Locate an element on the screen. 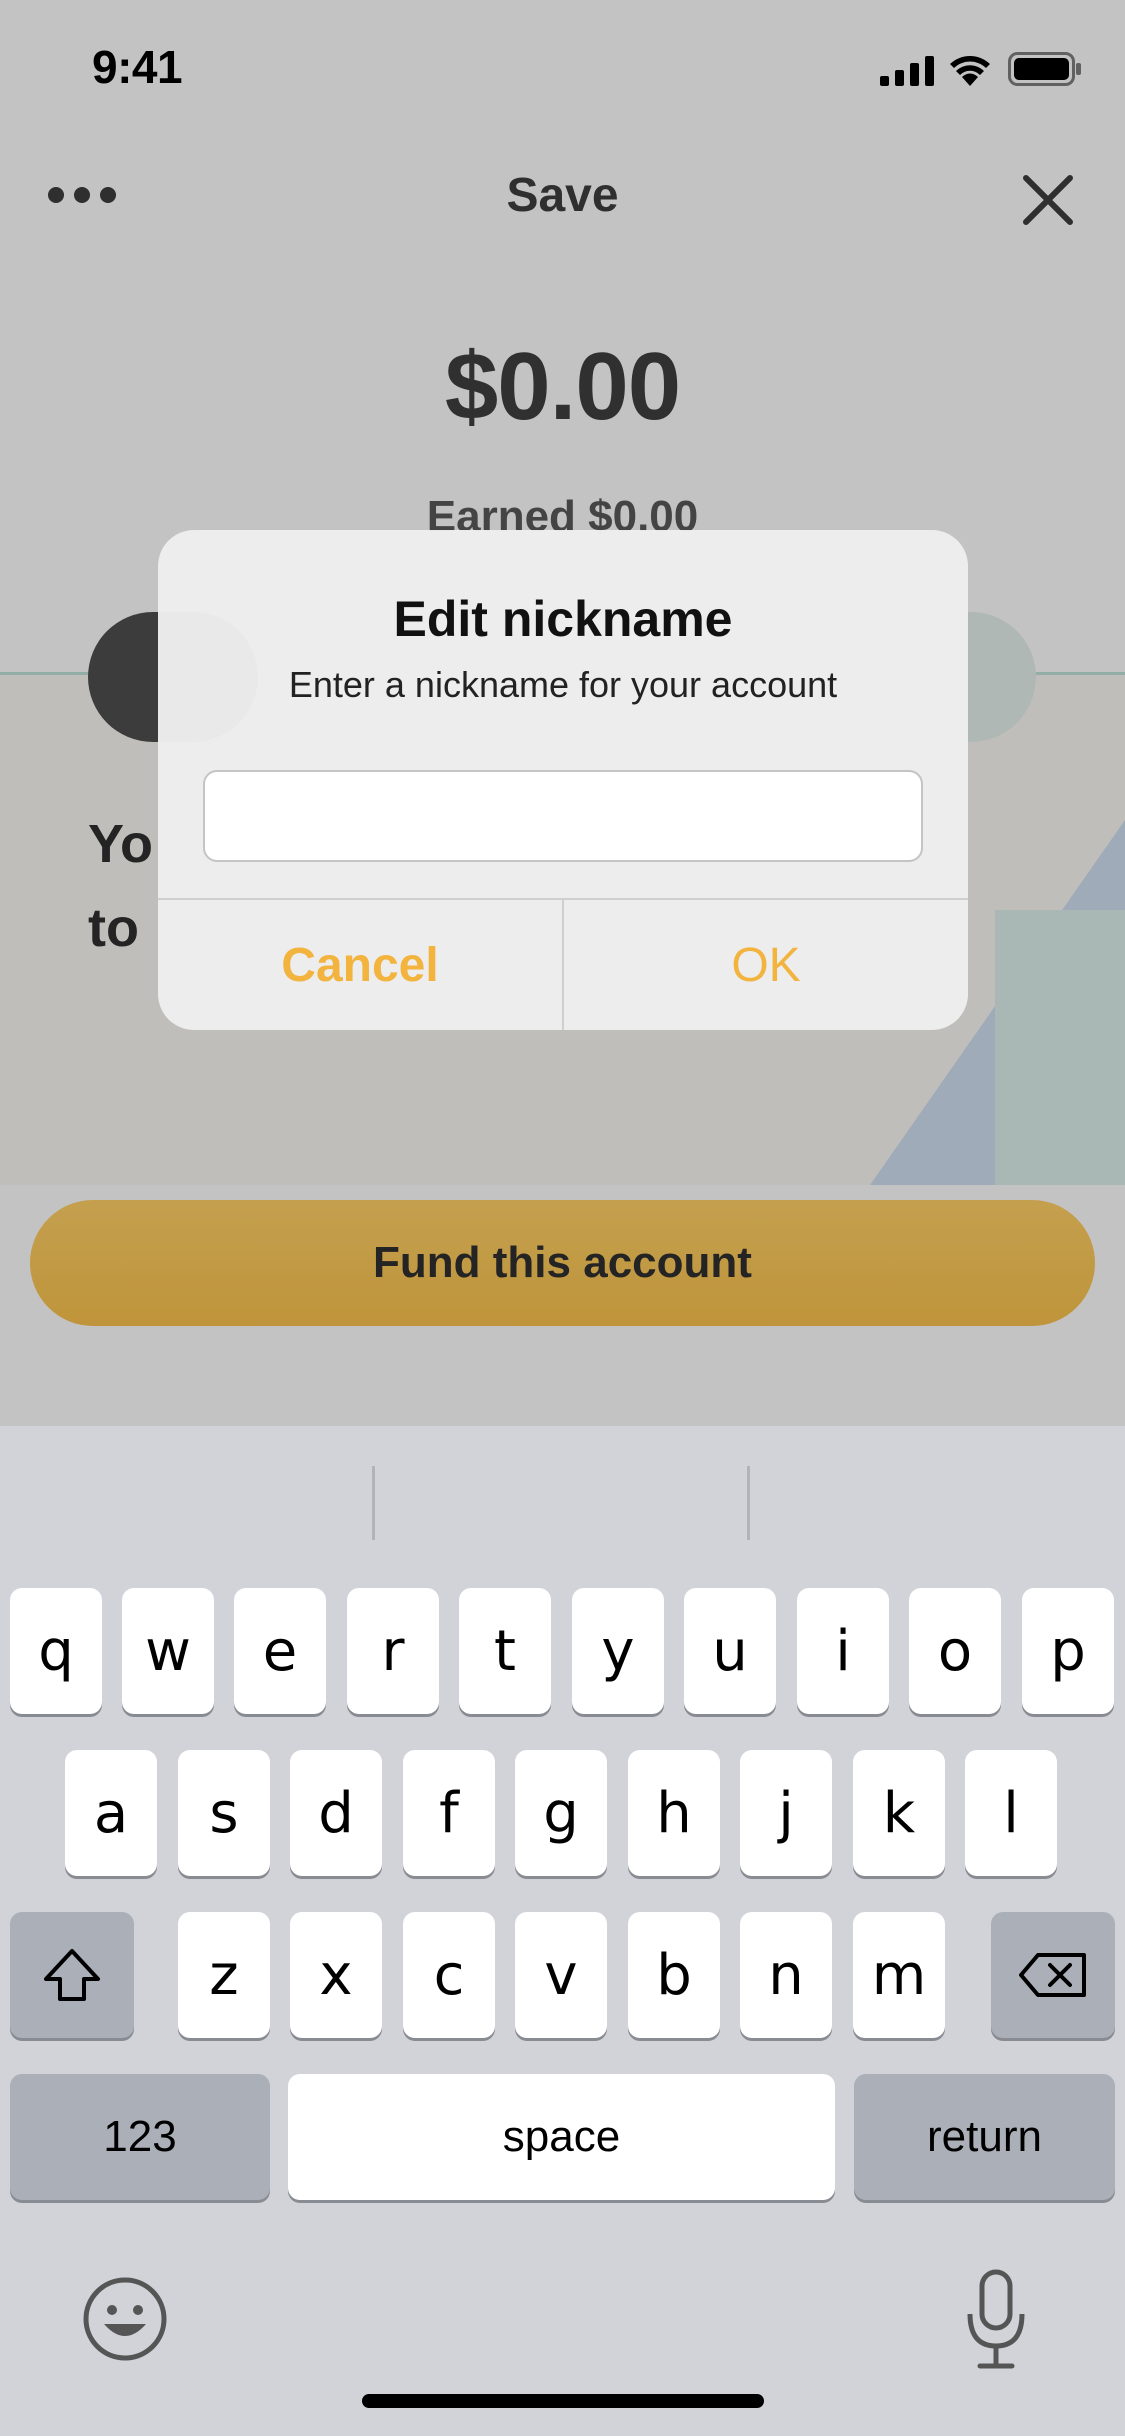 This screenshot has width=1125, height=2436. key-b: b is located at coordinates (674, 1975).